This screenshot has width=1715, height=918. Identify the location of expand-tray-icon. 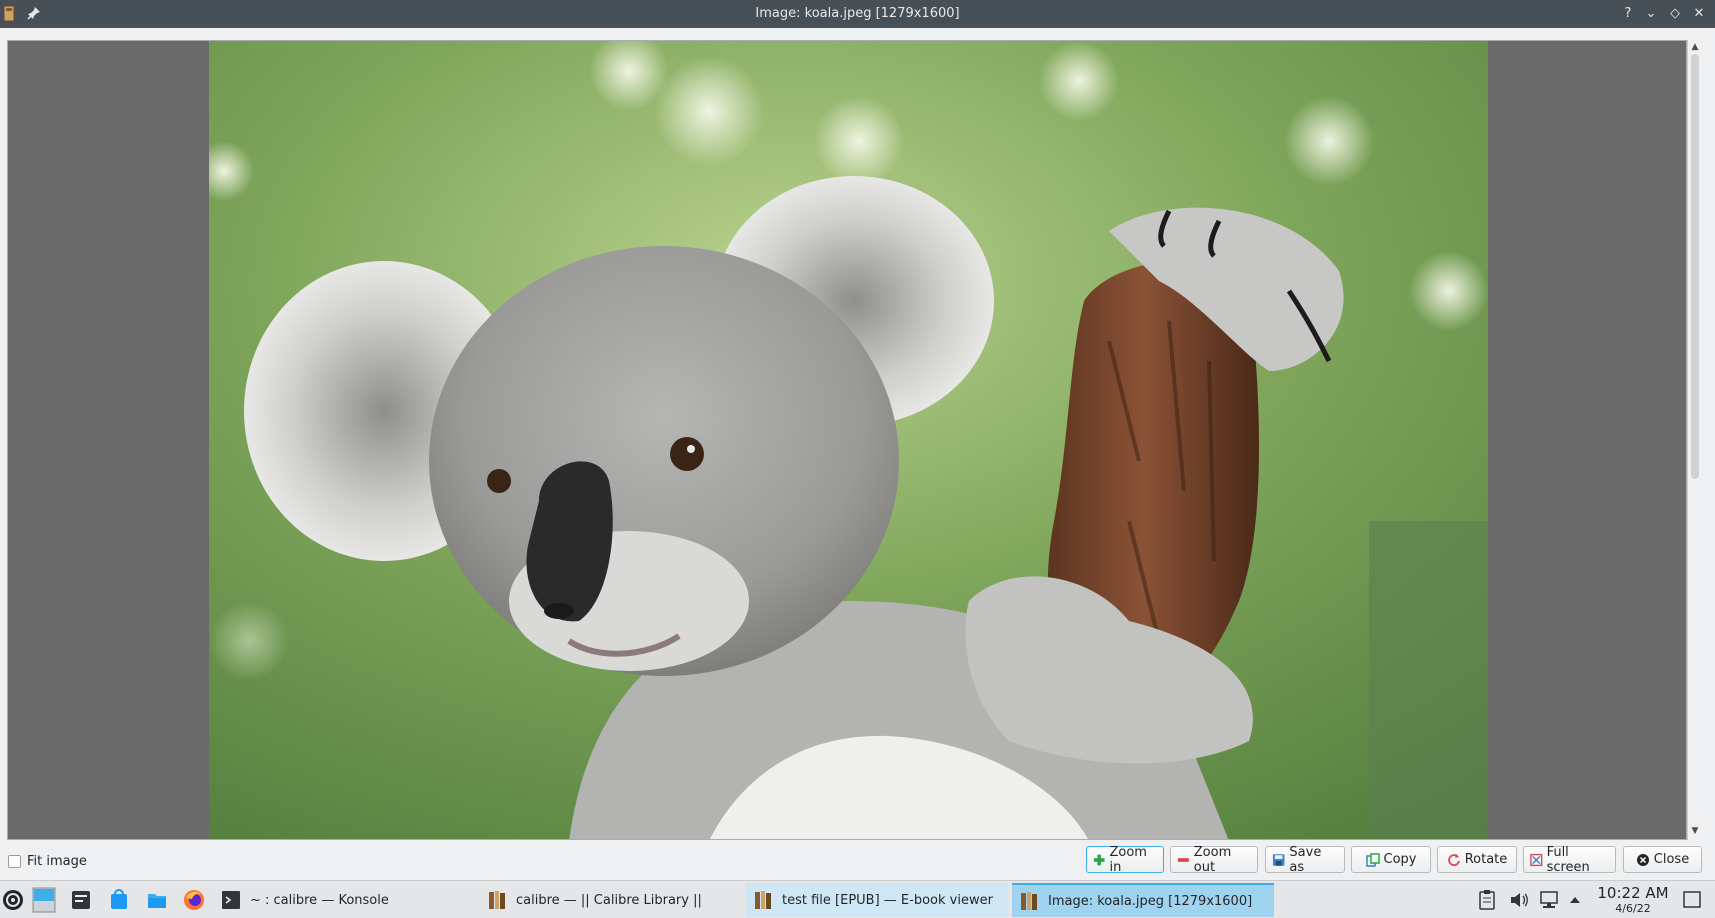
(1575, 900).